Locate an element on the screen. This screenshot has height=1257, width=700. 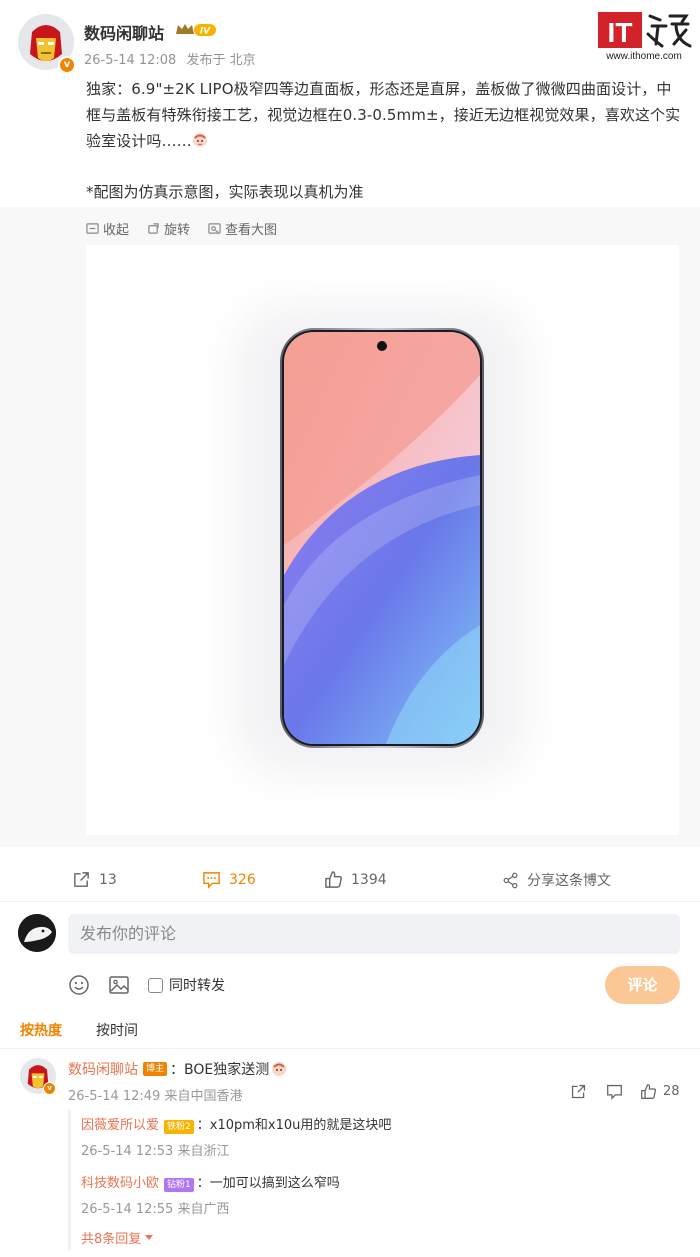
rotate-icon is located at coordinates (153, 228).